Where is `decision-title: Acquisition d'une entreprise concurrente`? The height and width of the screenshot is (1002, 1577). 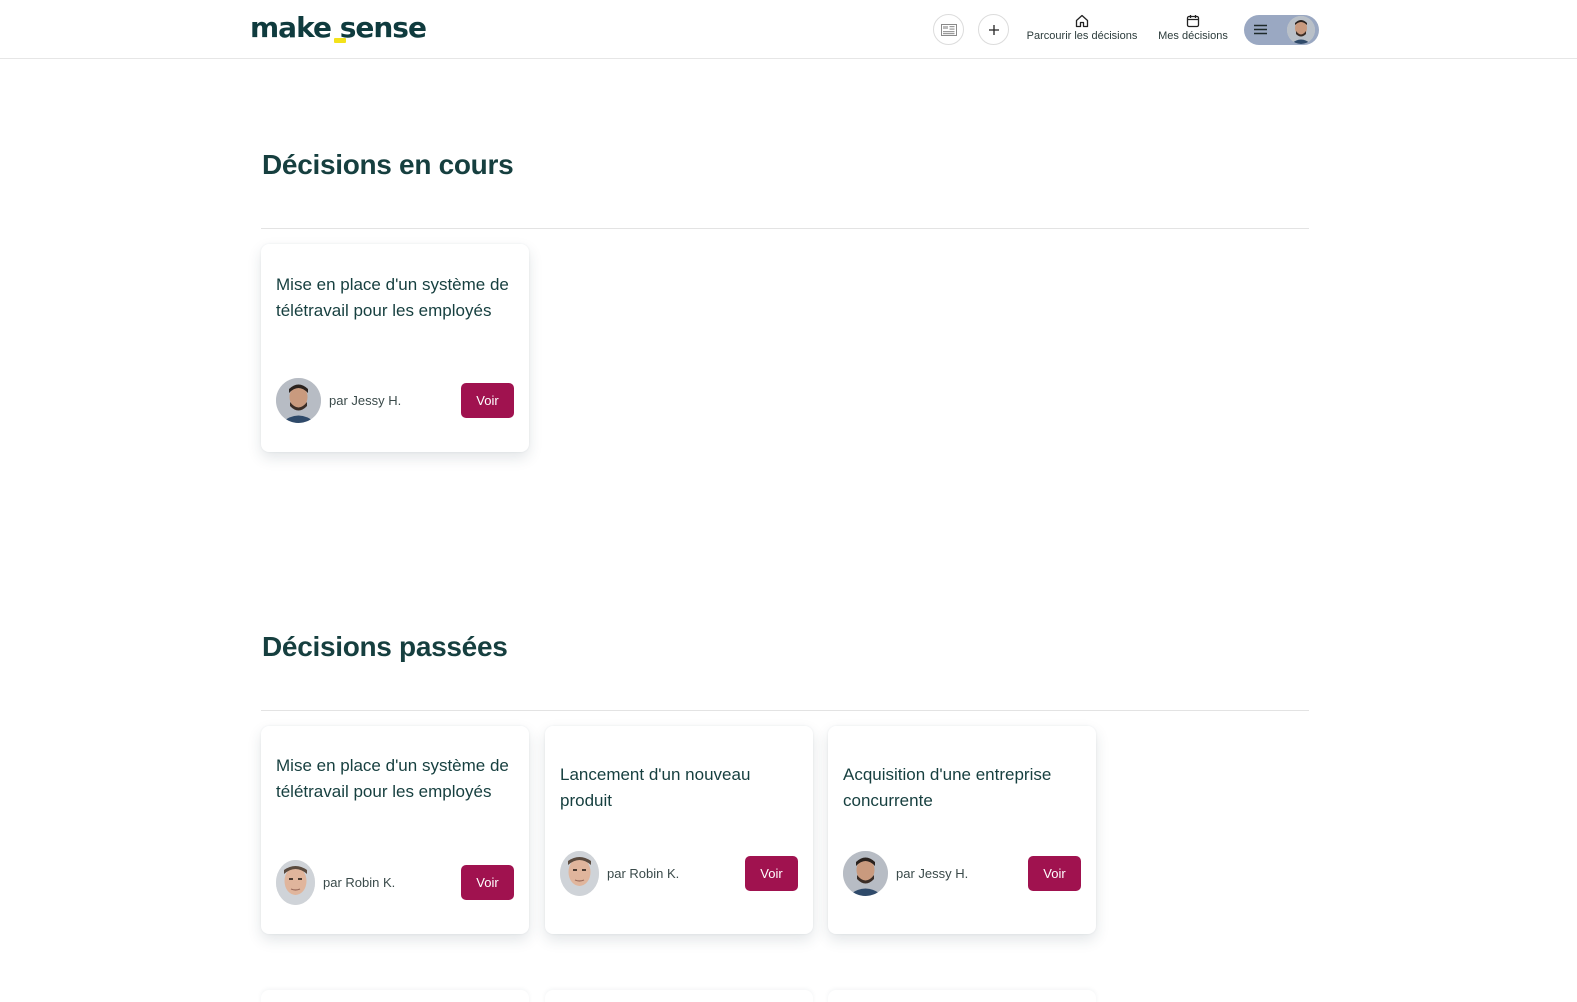
decision-title: Acquisition d'une entreprise concurrente is located at coordinates (947, 787).